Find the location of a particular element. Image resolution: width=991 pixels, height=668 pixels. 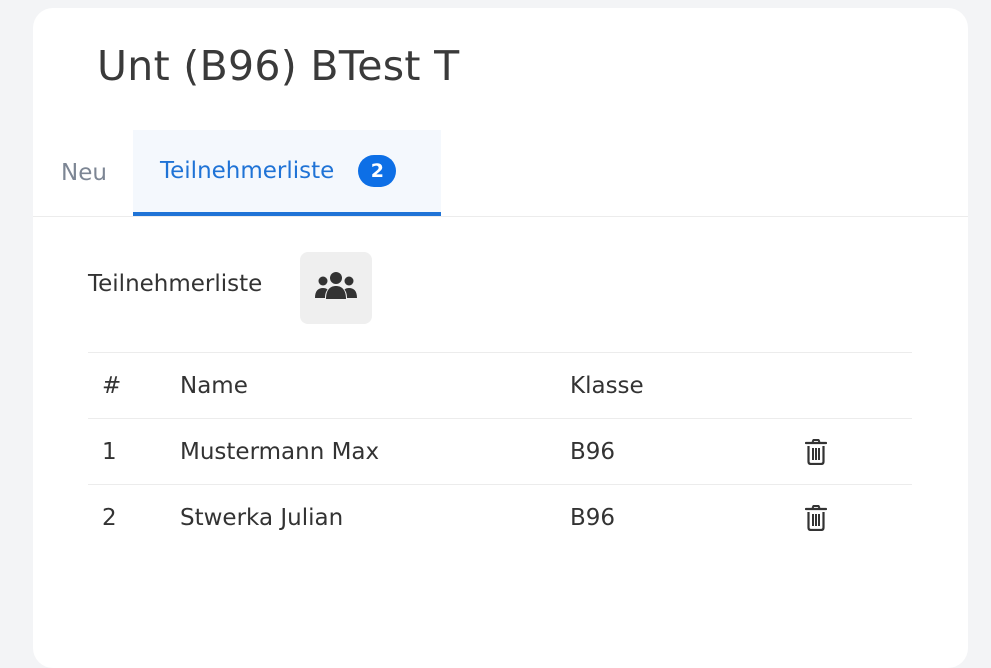

row-num: 1 is located at coordinates (109, 452).